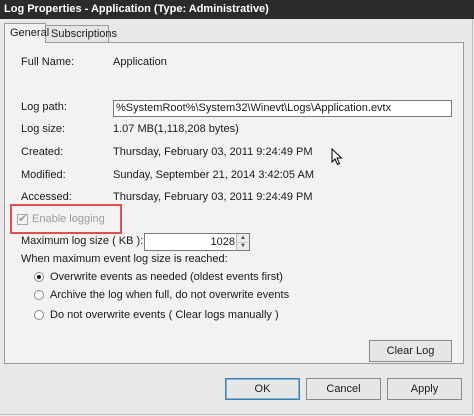 The height and width of the screenshot is (416, 474). I want to click on max-size-stepper: 1028 ▲ ▼, so click(197, 242).